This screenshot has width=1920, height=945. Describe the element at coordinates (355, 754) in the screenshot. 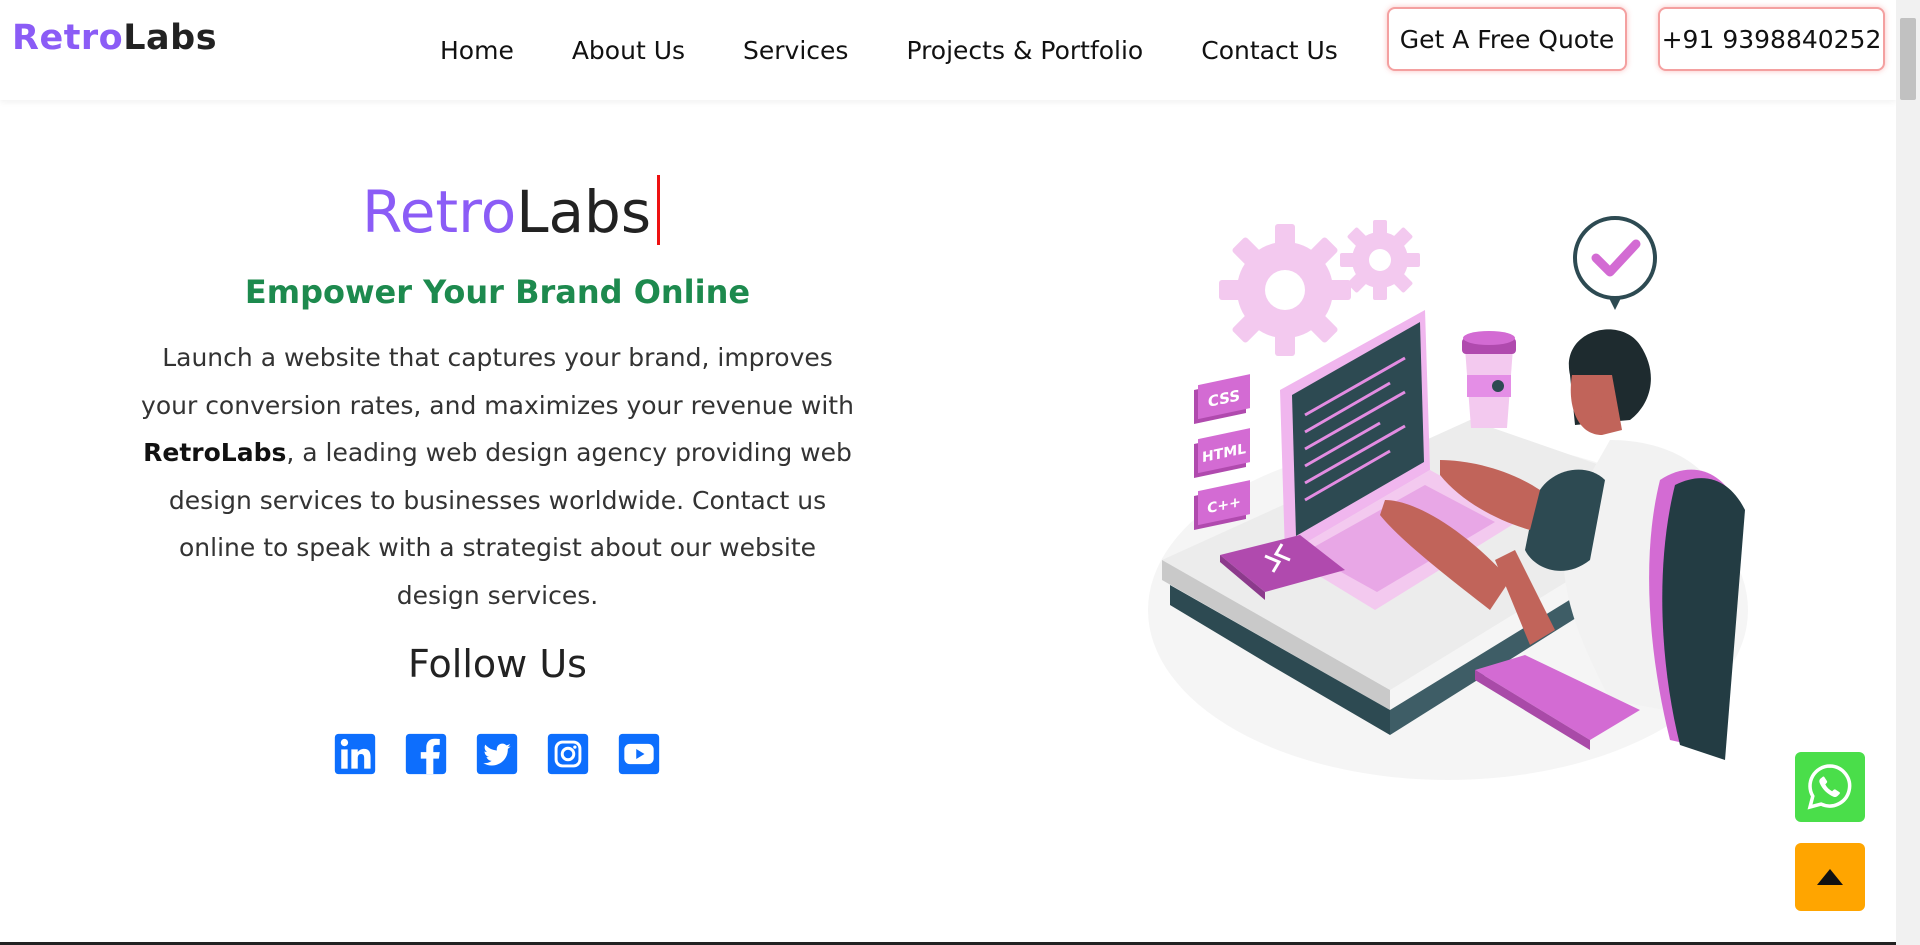

I see `linkedin-icon` at that location.